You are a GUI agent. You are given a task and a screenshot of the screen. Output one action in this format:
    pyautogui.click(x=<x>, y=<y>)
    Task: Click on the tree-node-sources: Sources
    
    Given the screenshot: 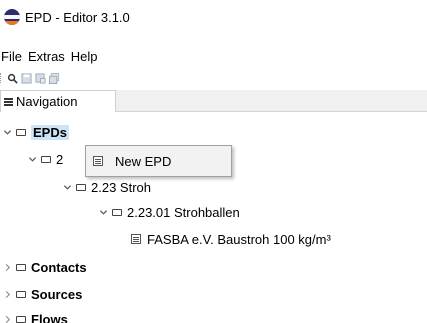 What is the action you would take?
    pyautogui.click(x=42, y=294)
    